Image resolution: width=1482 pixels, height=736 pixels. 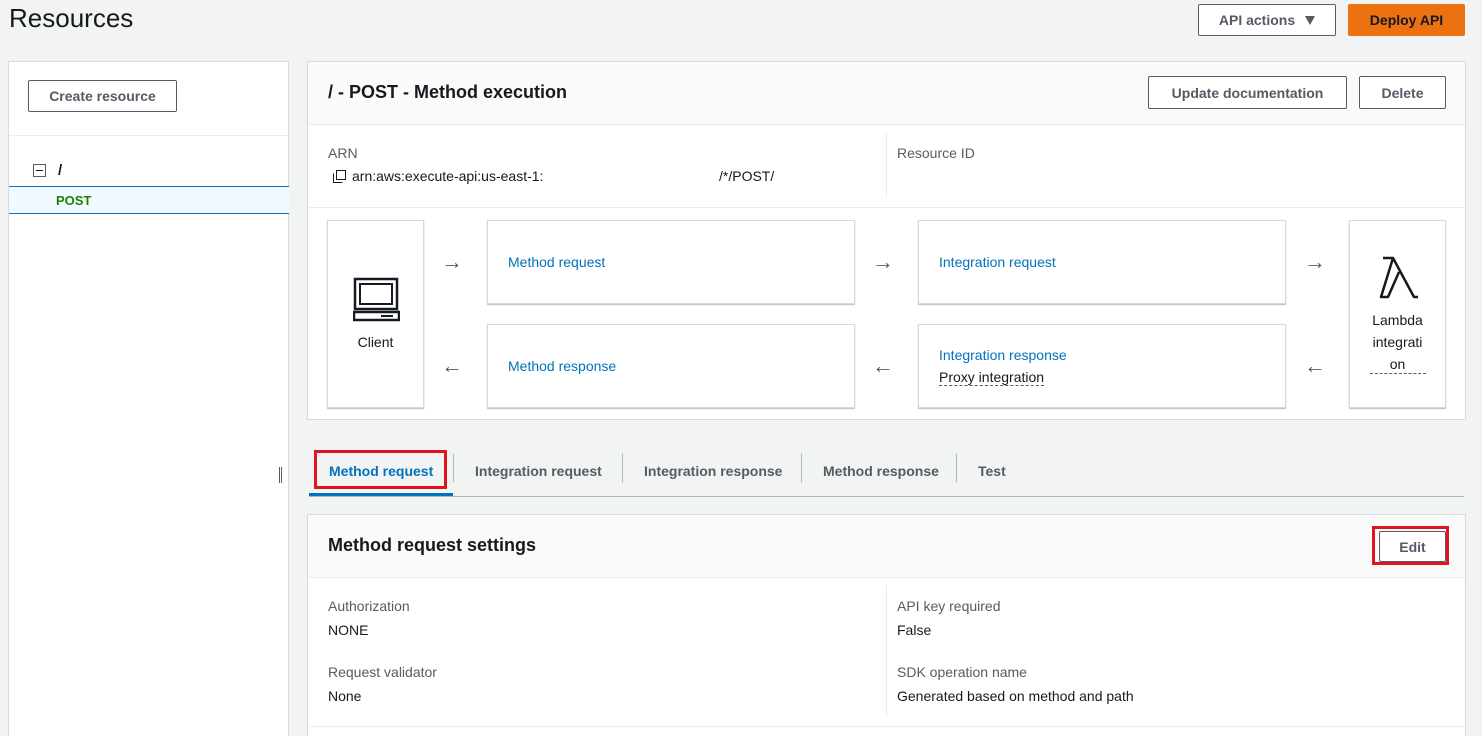 I want to click on create-resource-button: Create resource, so click(x=102, y=96).